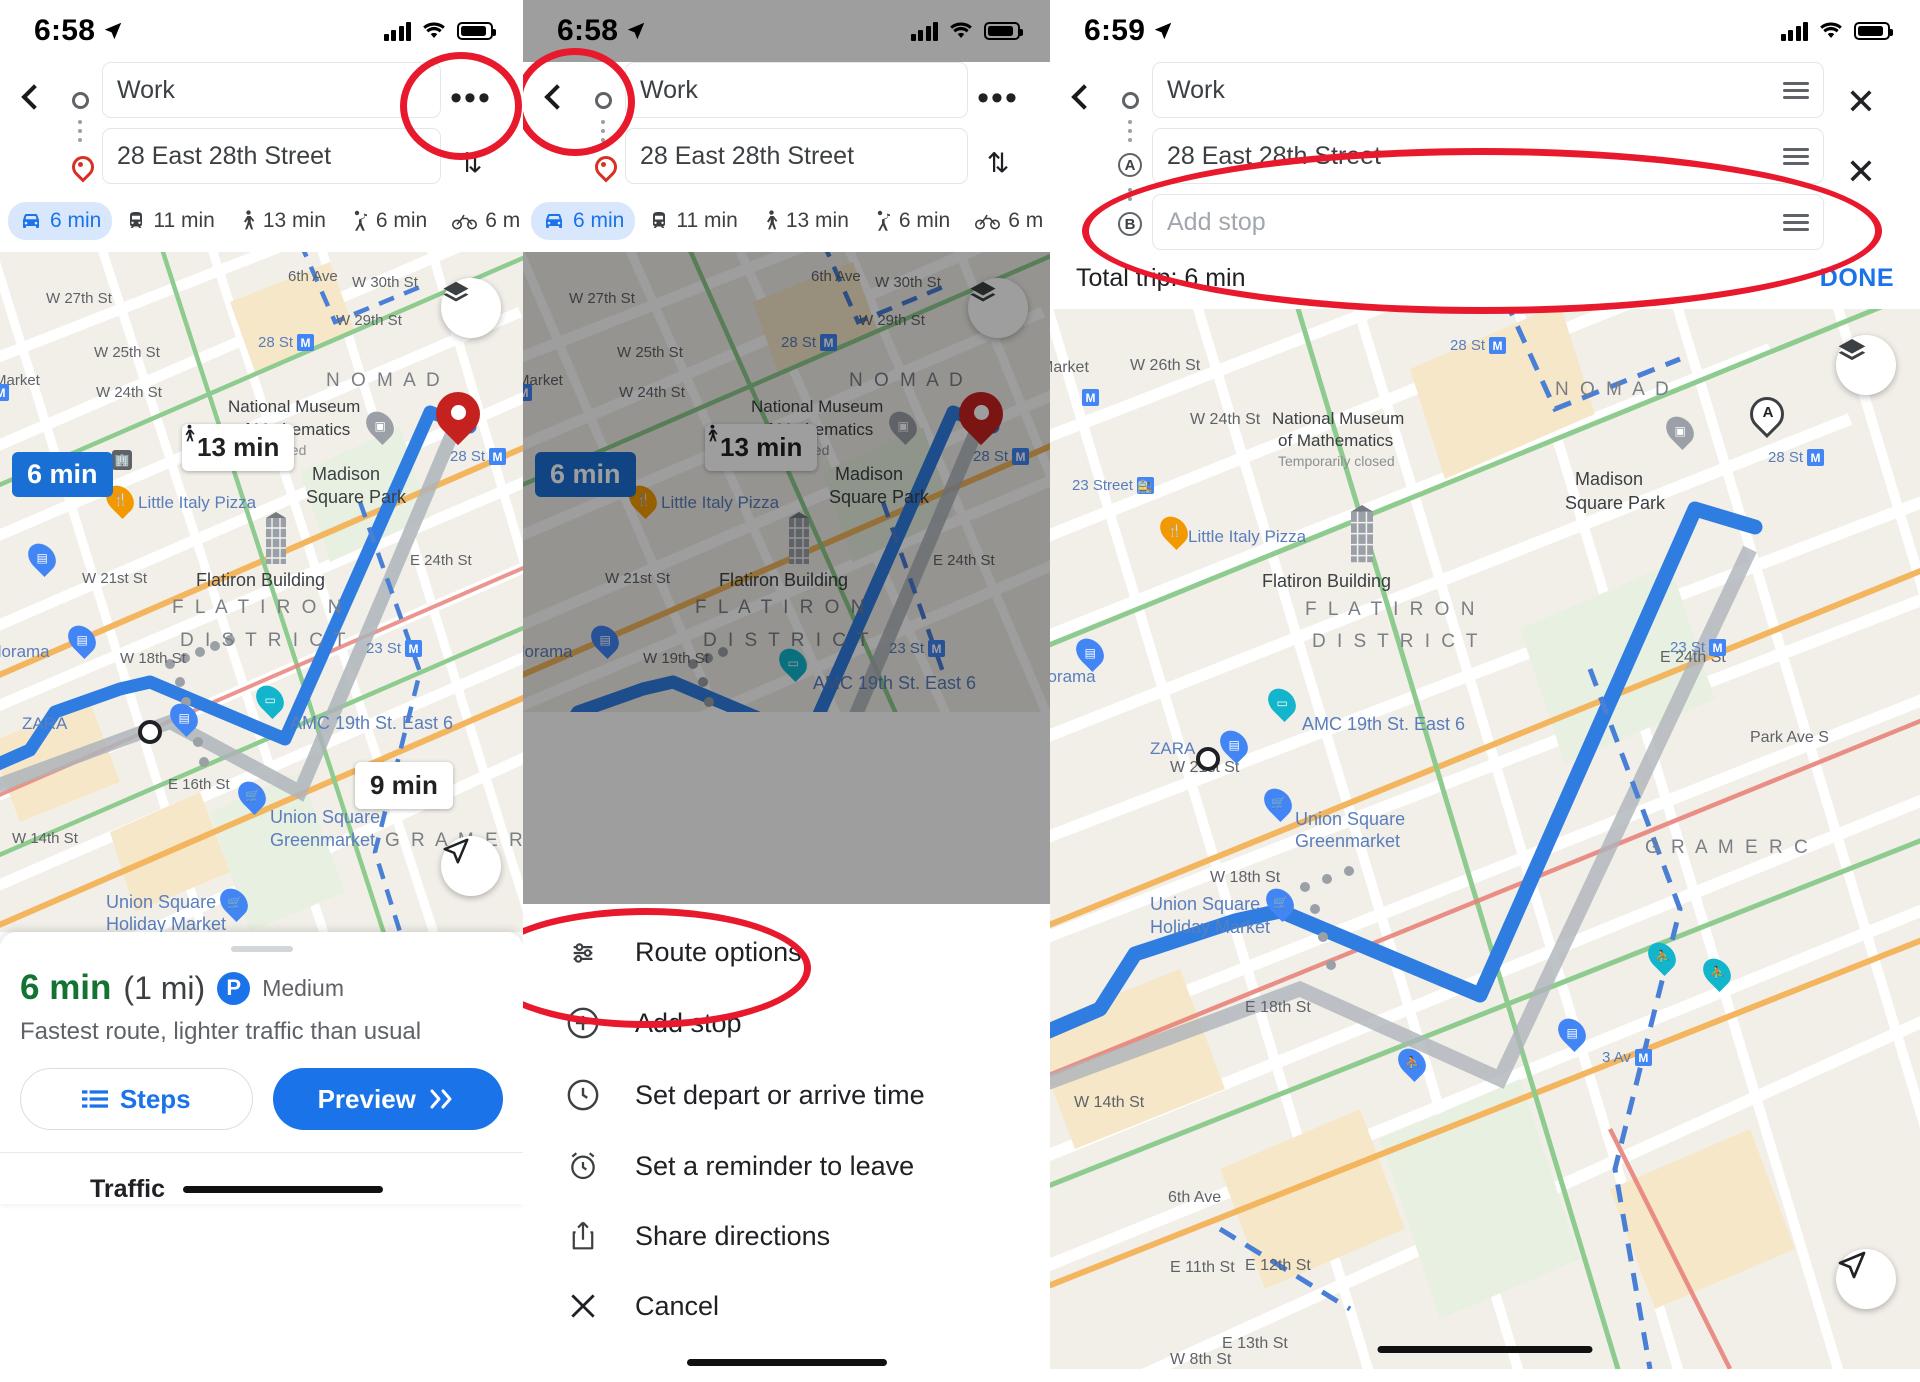 This screenshot has width=1920, height=1382. Describe the element at coordinates (387, 1099) in the screenshot. I see `preview-button: Preview` at that location.